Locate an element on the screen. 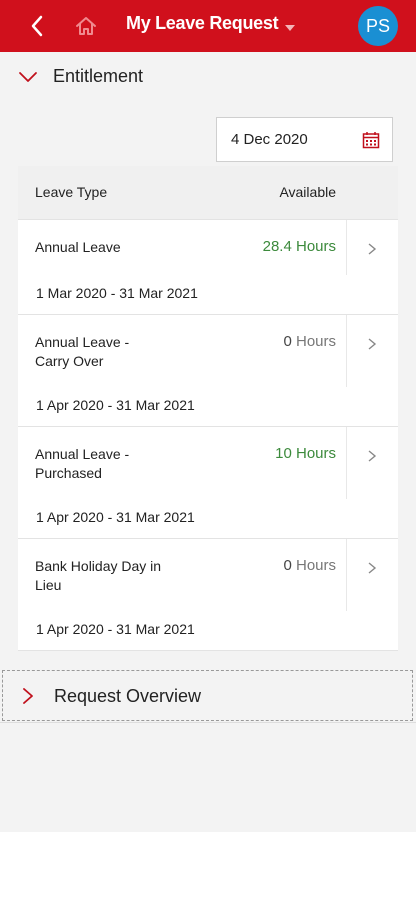  leave-type: Annual Leave is located at coordinates (78, 247).